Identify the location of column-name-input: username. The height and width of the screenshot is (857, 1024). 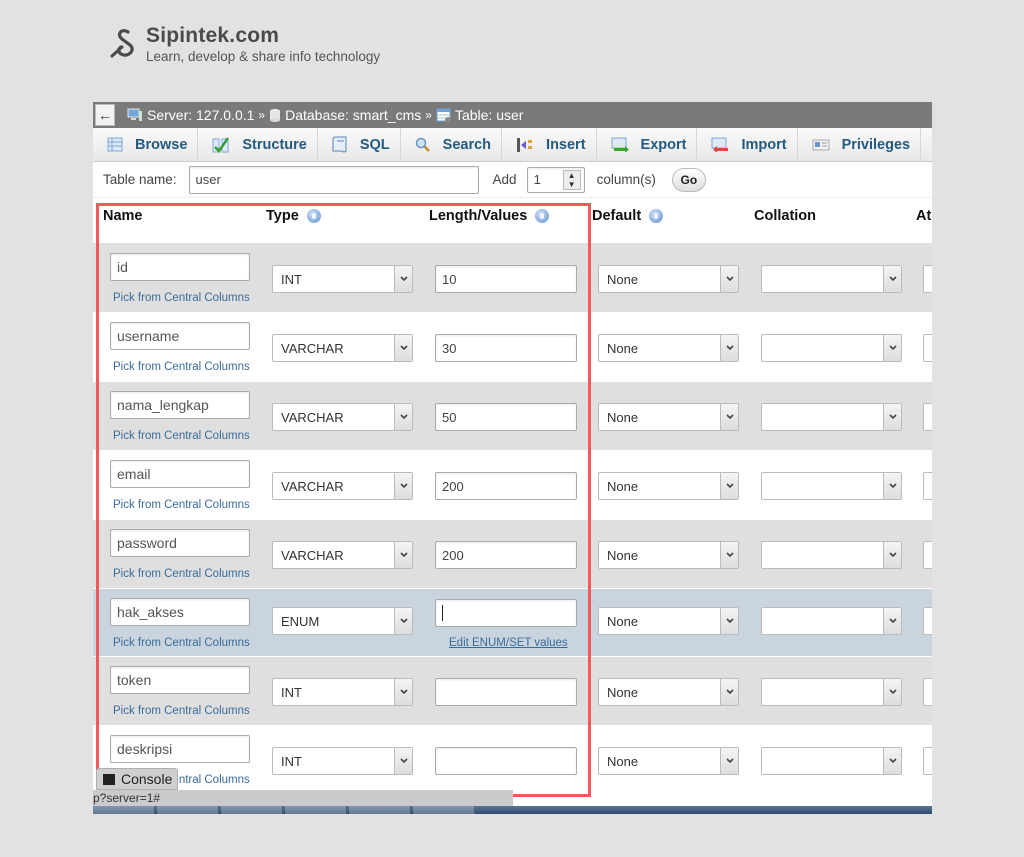
(180, 336).